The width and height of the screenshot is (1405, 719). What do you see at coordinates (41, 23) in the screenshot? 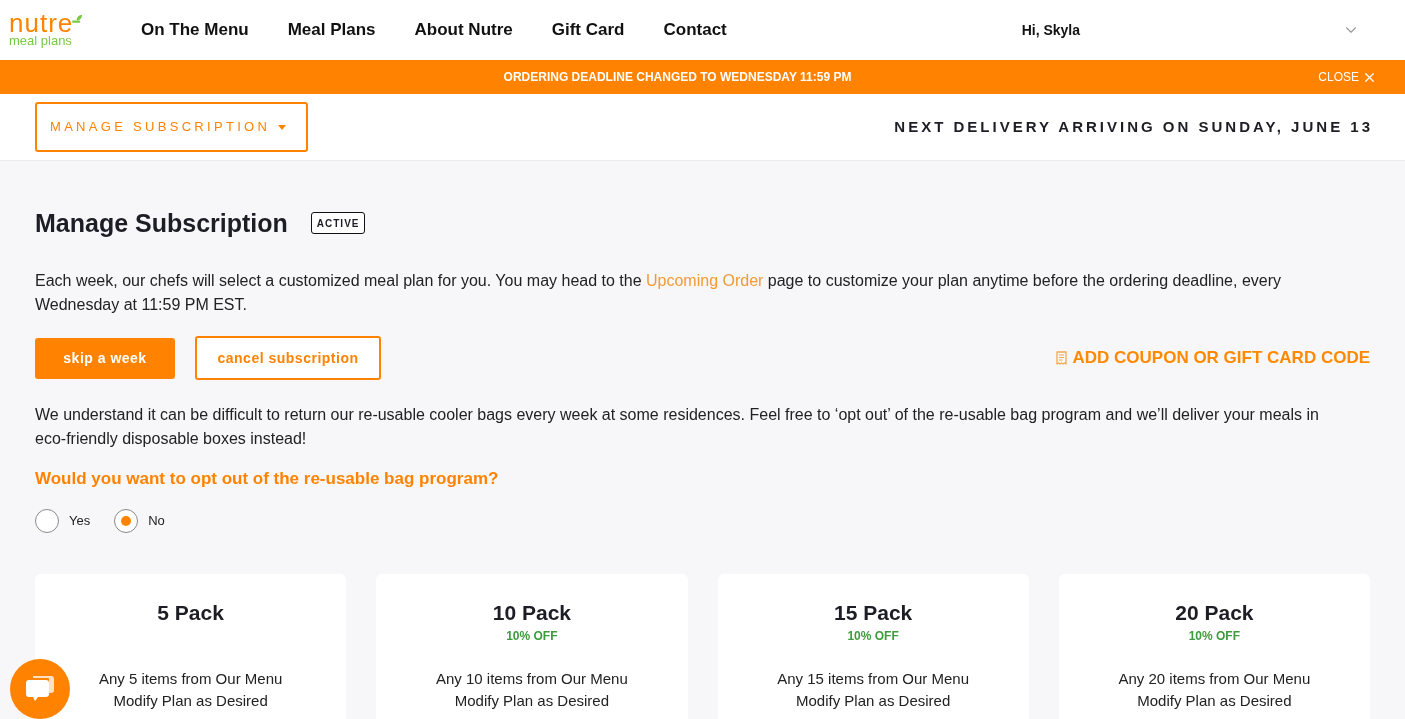
I see `logo-wordmark: nutre` at bounding box center [41, 23].